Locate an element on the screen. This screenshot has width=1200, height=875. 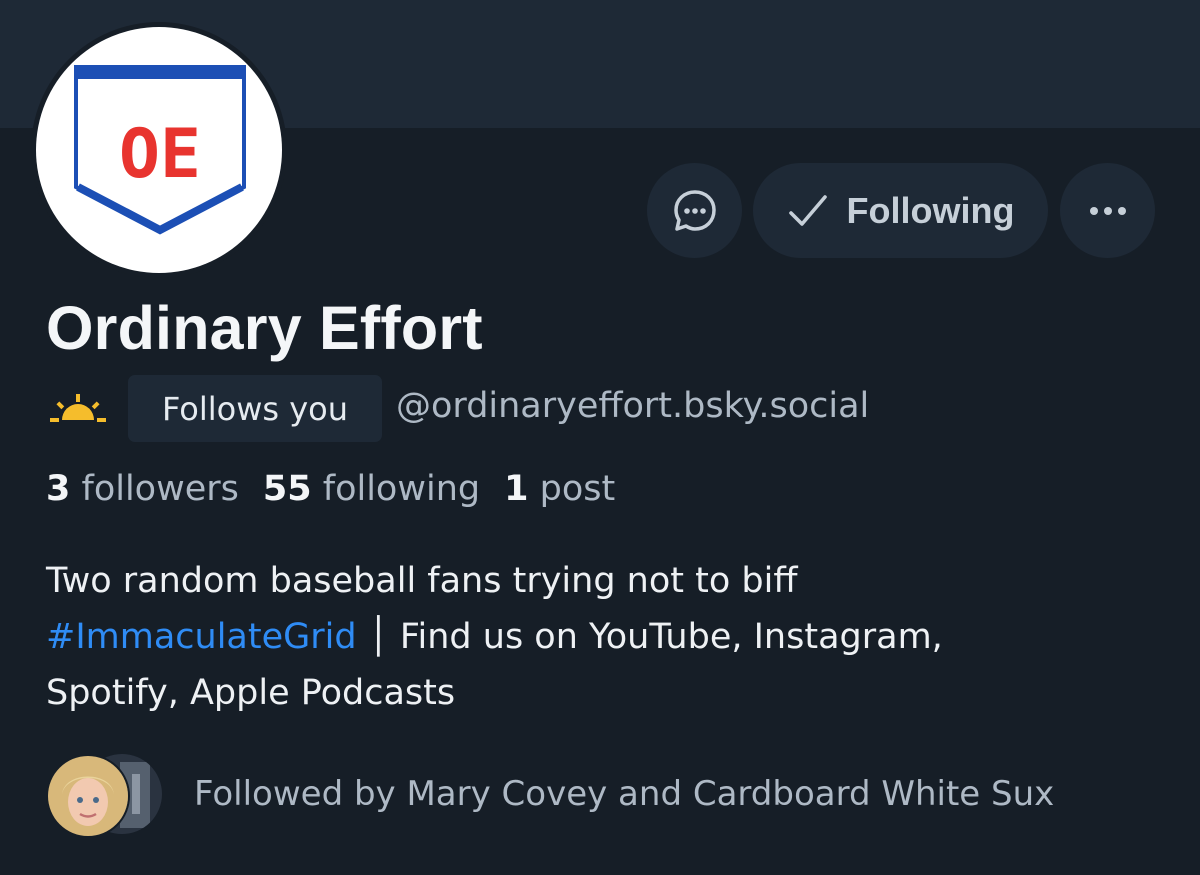
chat-bubble-icon is located at coordinates (694, 210).